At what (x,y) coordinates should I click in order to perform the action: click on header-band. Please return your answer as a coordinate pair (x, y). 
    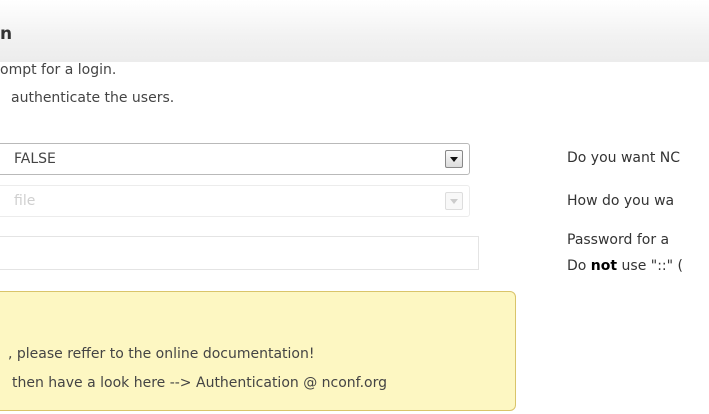
    Looking at the image, I should click on (354, 31).